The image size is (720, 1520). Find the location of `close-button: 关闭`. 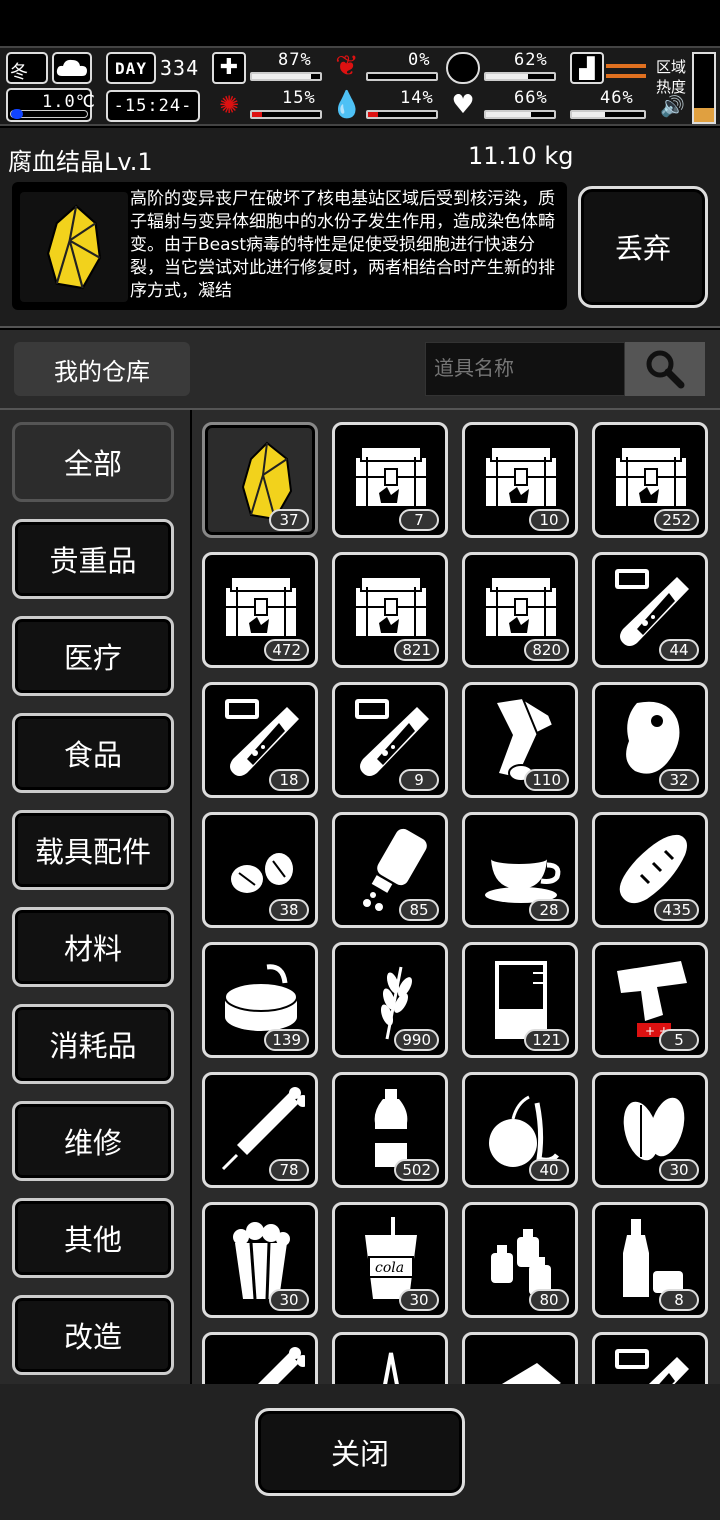

close-button: 关闭 is located at coordinates (360, 1452).